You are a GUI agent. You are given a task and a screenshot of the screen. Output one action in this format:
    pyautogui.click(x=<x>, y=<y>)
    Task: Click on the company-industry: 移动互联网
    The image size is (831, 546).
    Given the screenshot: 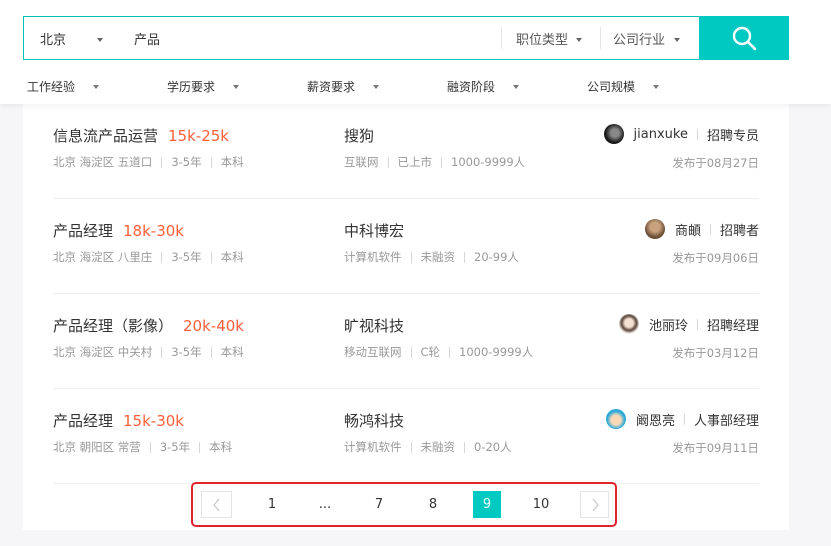 What is the action you would take?
    pyautogui.click(x=373, y=352)
    